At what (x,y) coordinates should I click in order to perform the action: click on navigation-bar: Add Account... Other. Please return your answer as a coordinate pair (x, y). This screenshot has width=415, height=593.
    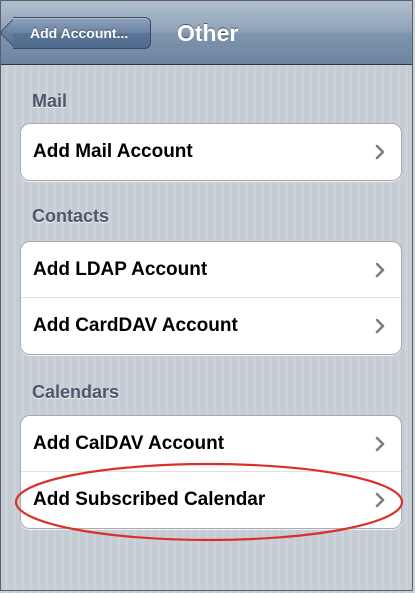
    Looking at the image, I should click on (206, 33).